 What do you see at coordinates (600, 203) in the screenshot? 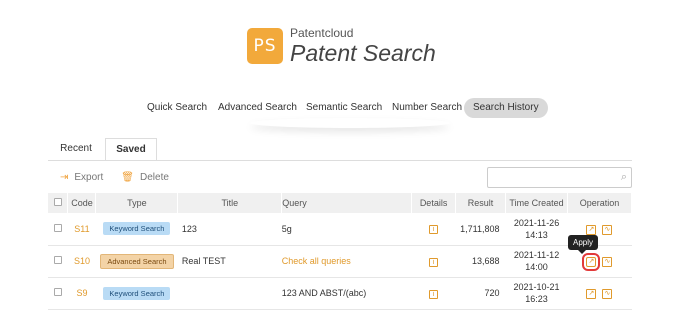
I see `col-operation: Operation` at bounding box center [600, 203].